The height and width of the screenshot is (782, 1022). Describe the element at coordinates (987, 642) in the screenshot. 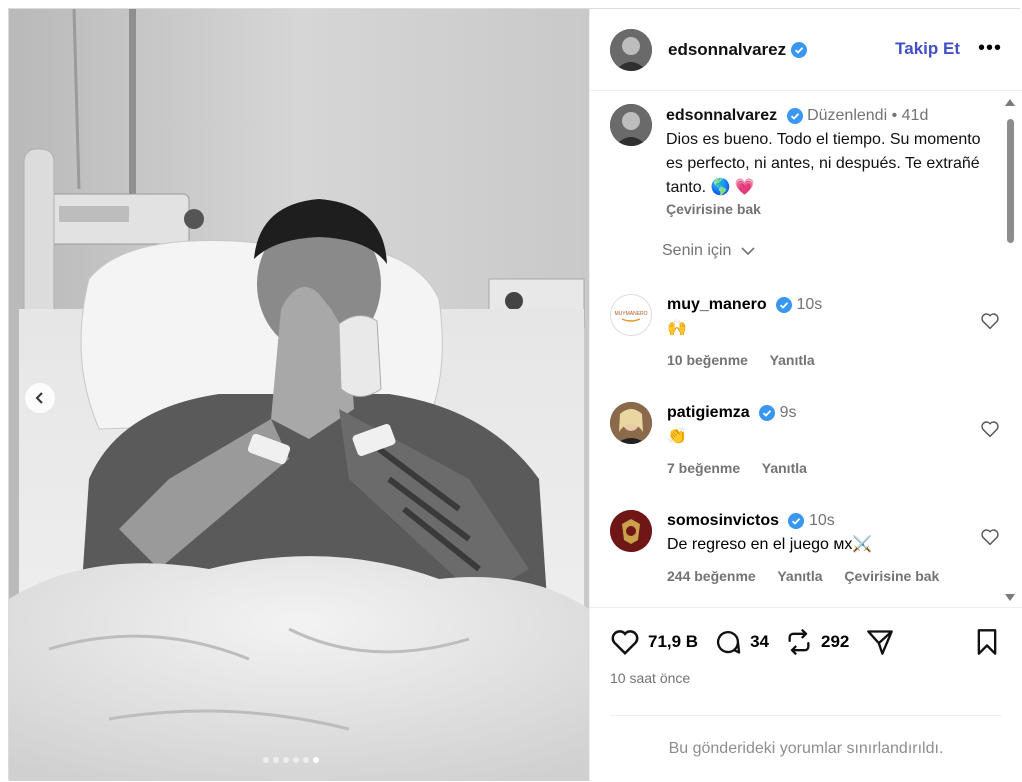

I see `bookmark-icon` at that location.